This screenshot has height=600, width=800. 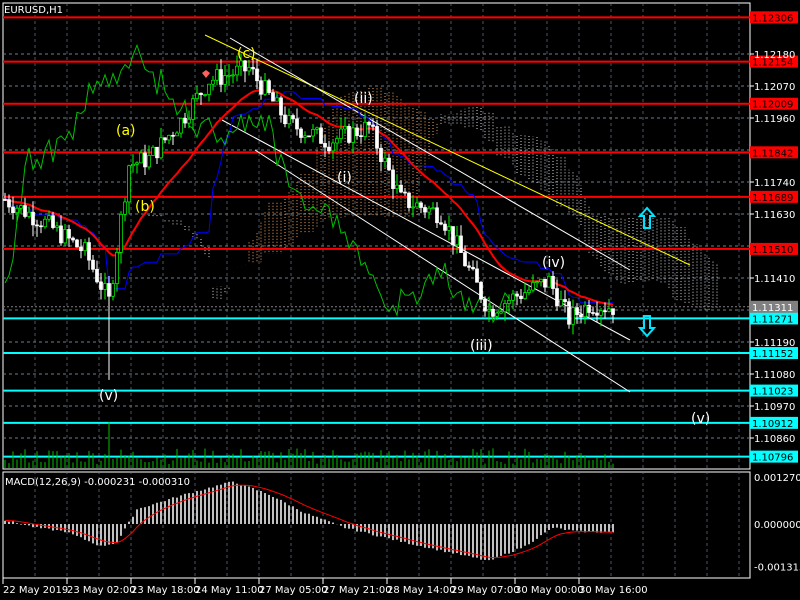 What do you see at coordinates (309, 445) in the screenshot?
I see `volume-bars` at bounding box center [309, 445].